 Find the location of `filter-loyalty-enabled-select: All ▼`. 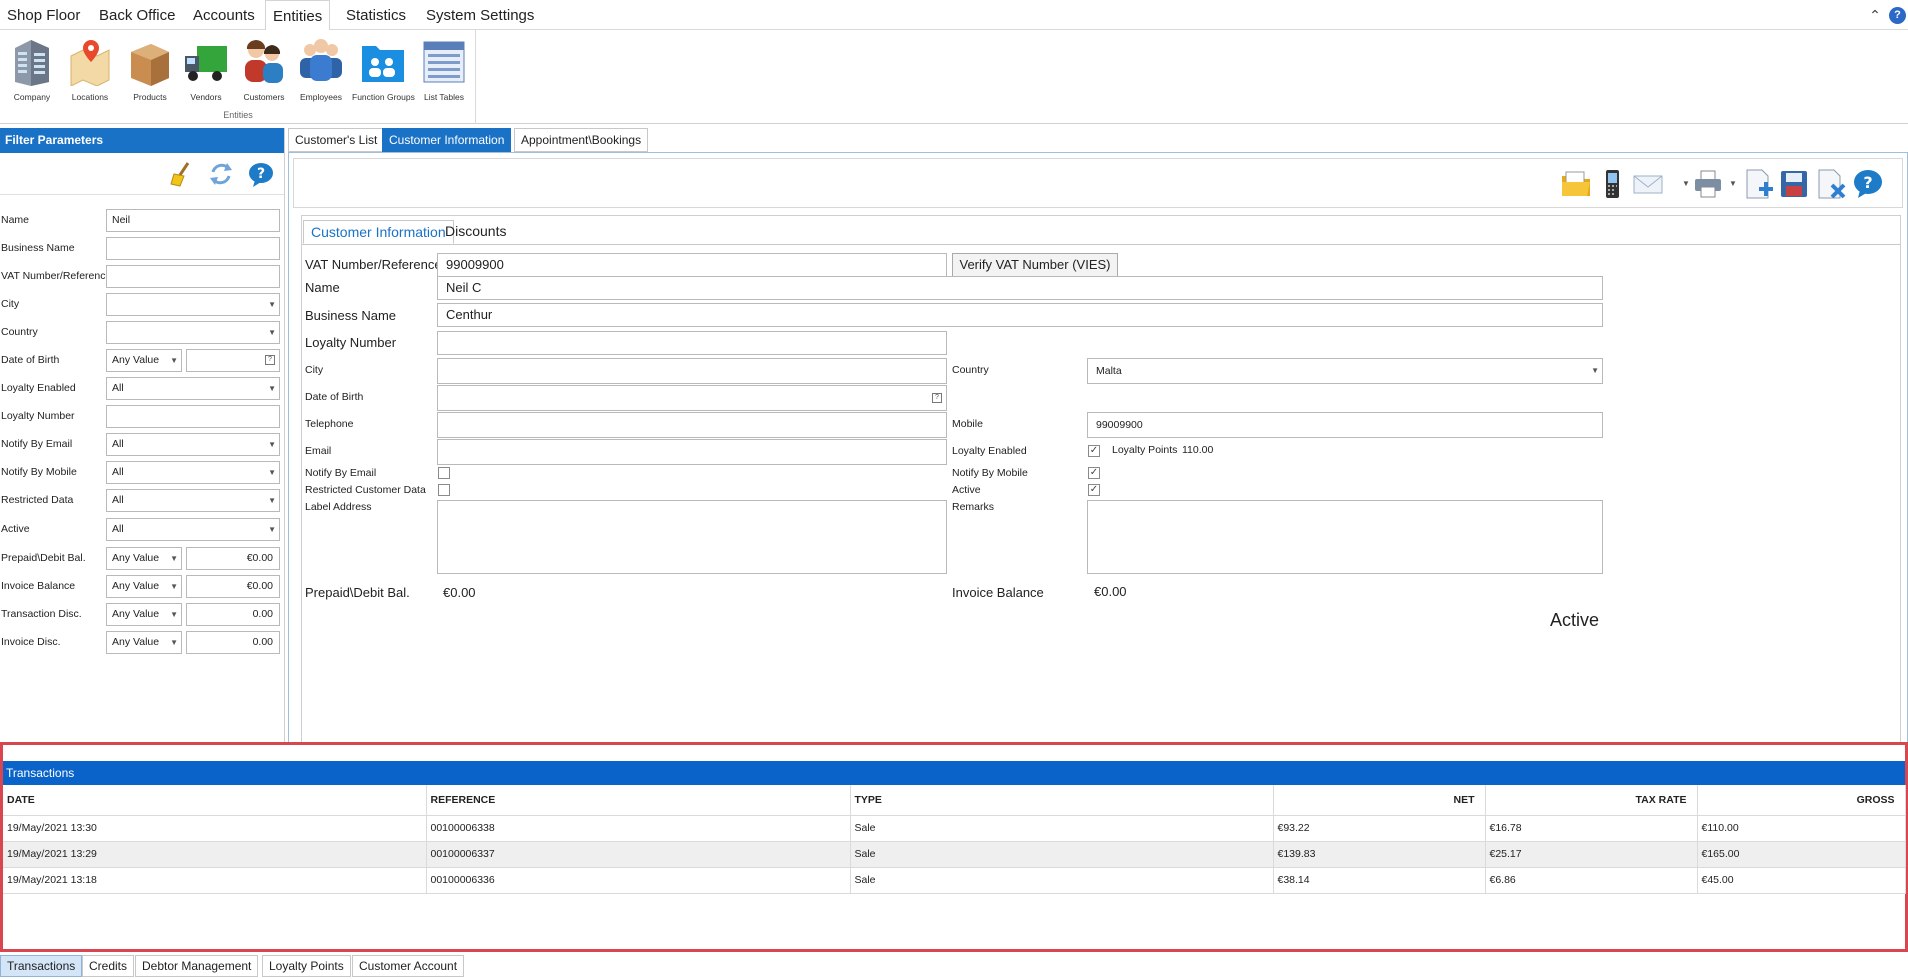

filter-loyalty-enabled-select: All ▼ is located at coordinates (193, 388).